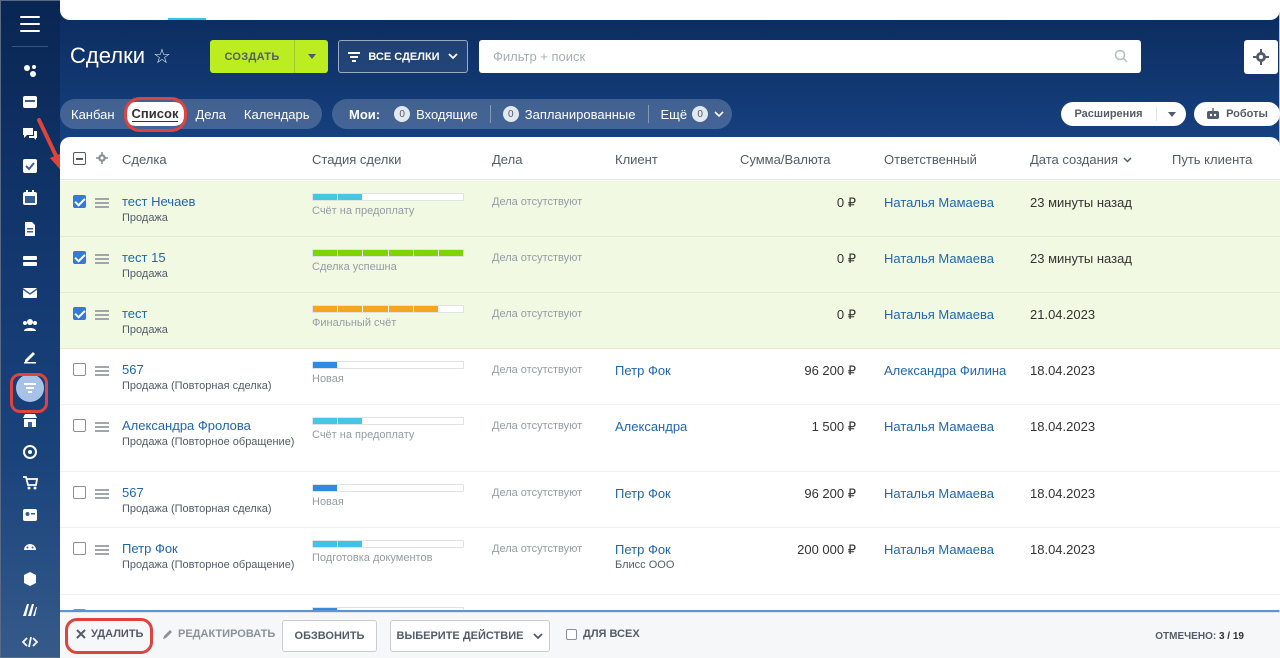 This screenshot has height=658, width=1280. I want to click on deal-title-link: Александра Фролова, so click(212, 426).